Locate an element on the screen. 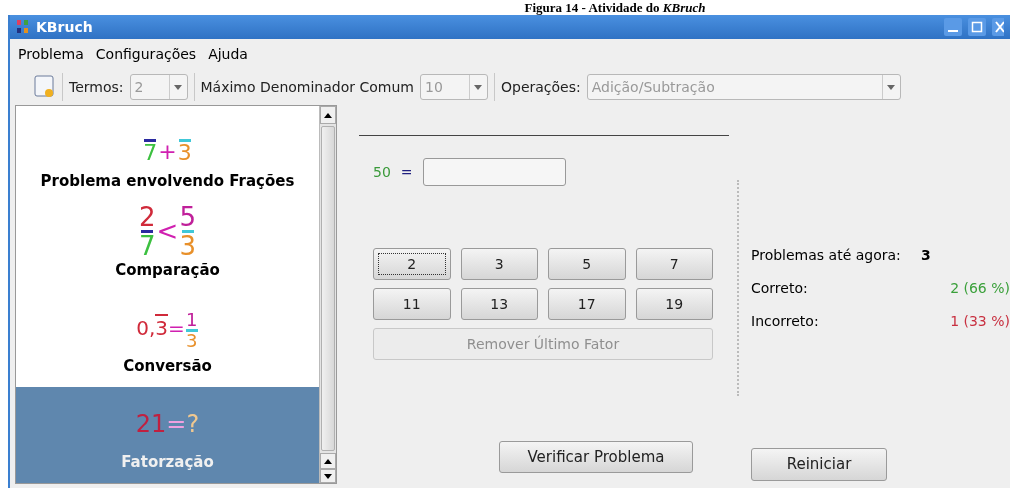 Image resolution: width=1010 pixels, height=488 pixels. stats-value: 1 (33 %) is located at coordinates (979, 321).